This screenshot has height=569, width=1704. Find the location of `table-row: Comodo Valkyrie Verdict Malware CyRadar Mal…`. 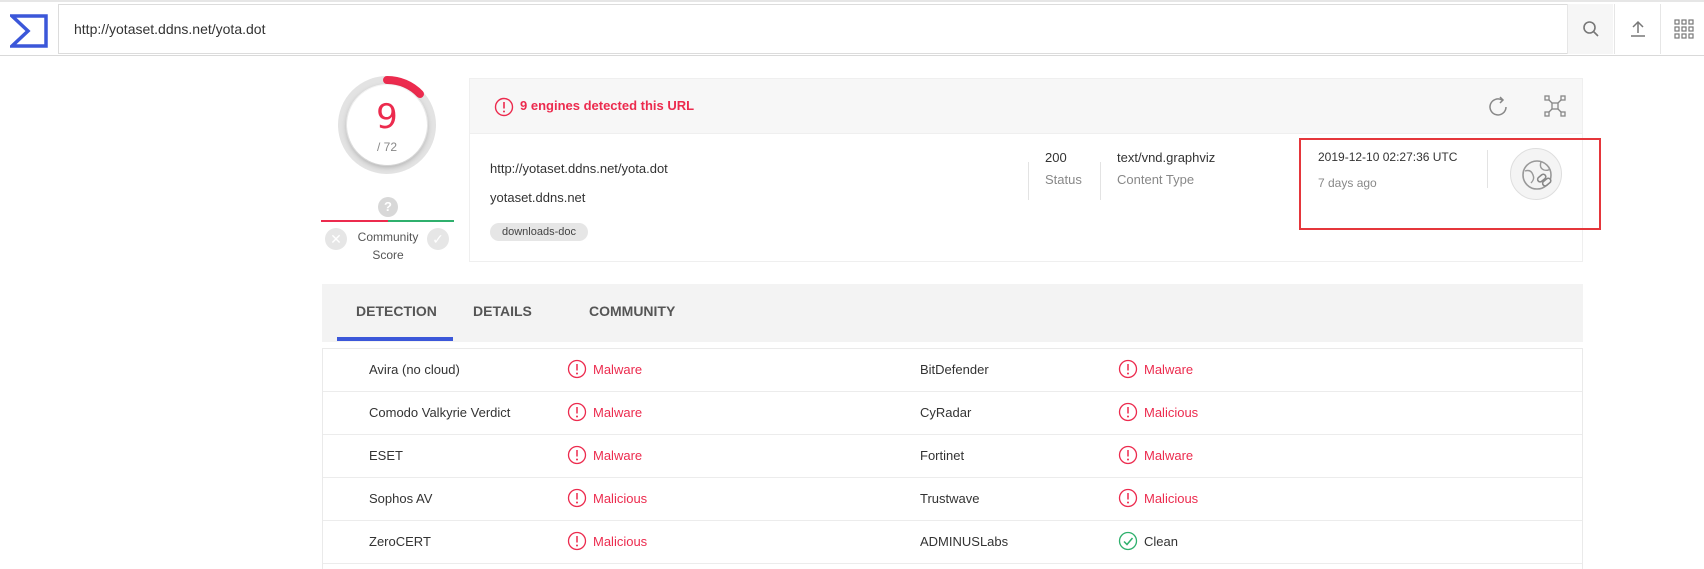

table-row: Comodo Valkyrie Verdict Malware CyRadar Mal… is located at coordinates (952, 413).